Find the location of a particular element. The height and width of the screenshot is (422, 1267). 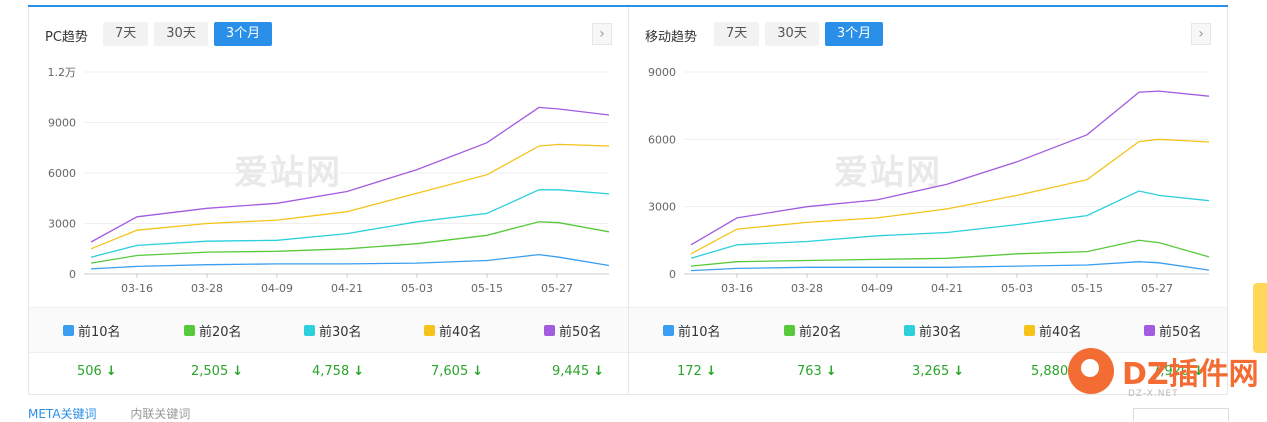

footer-tabs: META关键词 内联关键词 is located at coordinates (124, 413).